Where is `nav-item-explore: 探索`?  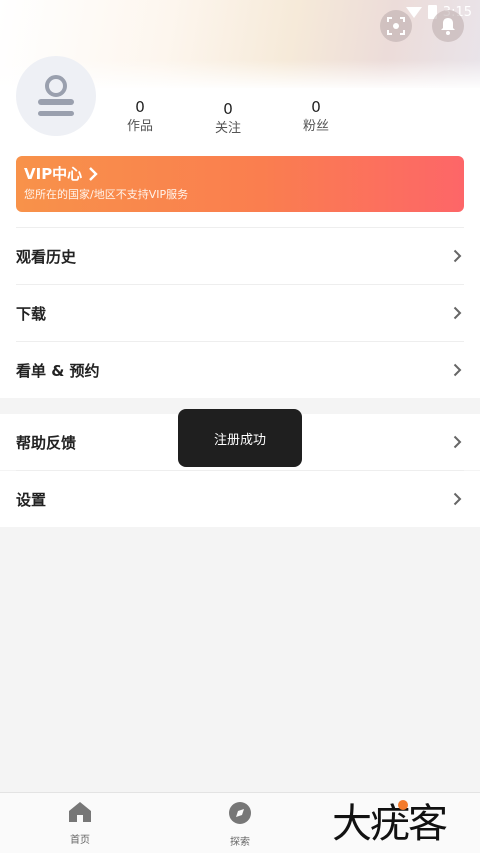 nav-item-explore: 探索 is located at coordinates (240, 824).